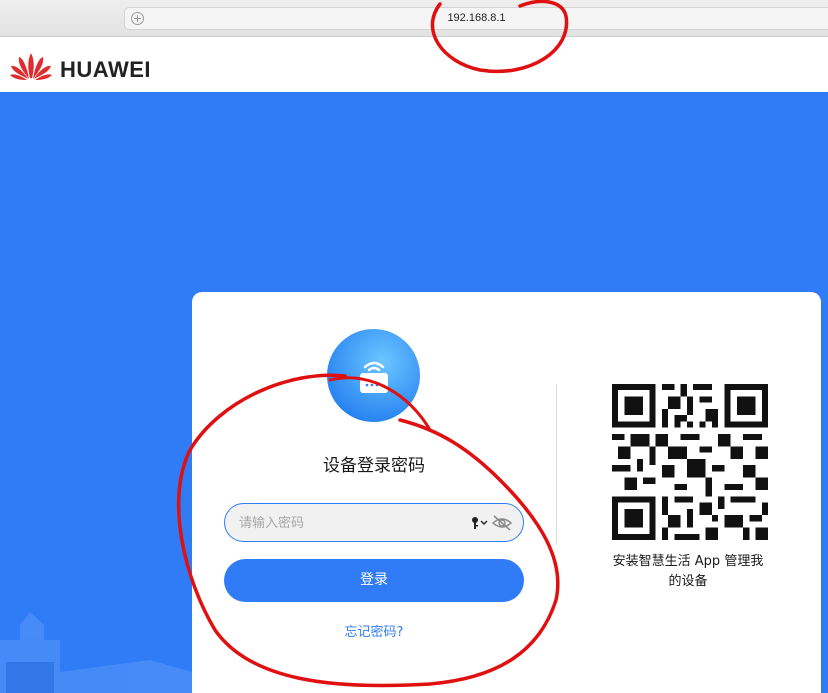 The image size is (828, 693). I want to click on login-button: 登录, so click(374, 580).